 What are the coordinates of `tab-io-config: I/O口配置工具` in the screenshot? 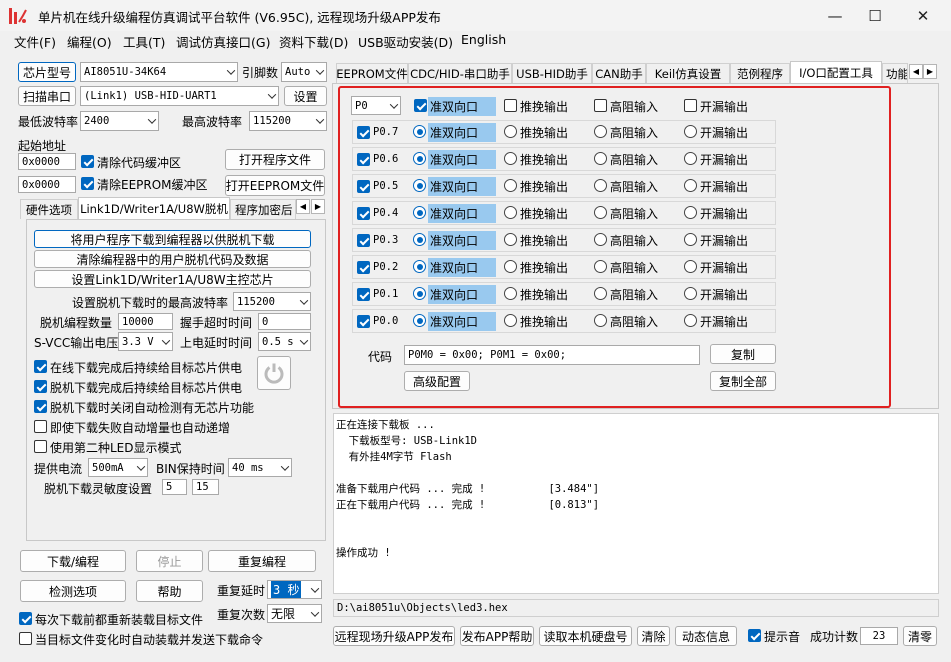 It's located at (836, 72).